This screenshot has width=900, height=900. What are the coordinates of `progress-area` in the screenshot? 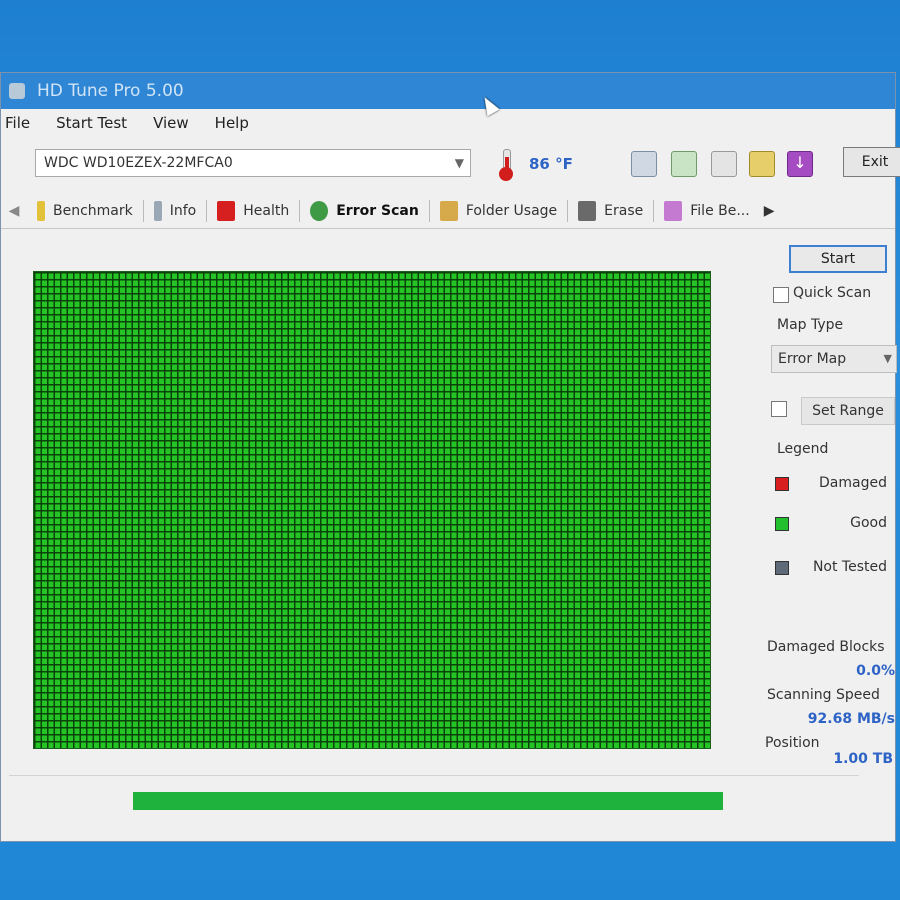 It's located at (434, 801).